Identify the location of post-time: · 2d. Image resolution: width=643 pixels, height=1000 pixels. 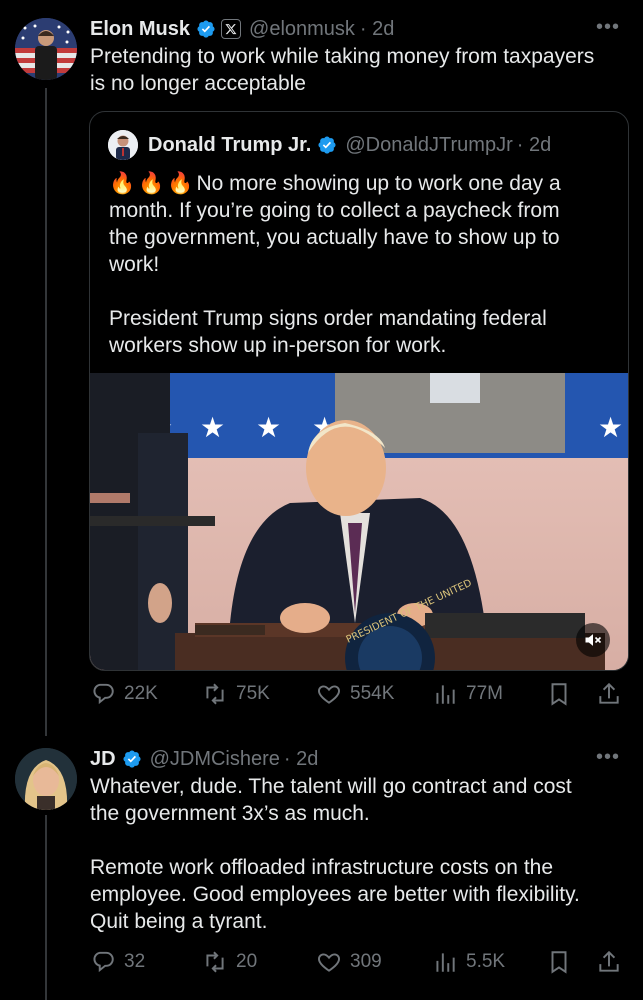
(377, 29).